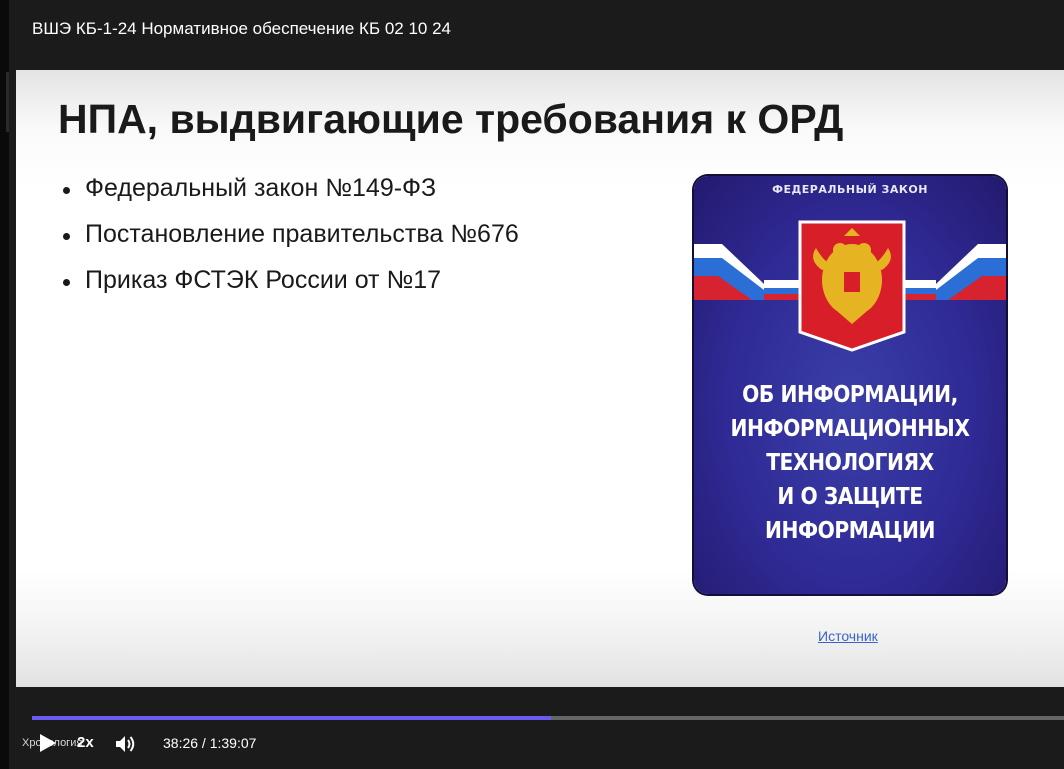  I want to click on bullet-text: Постановление правительства №676, so click(302, 234).